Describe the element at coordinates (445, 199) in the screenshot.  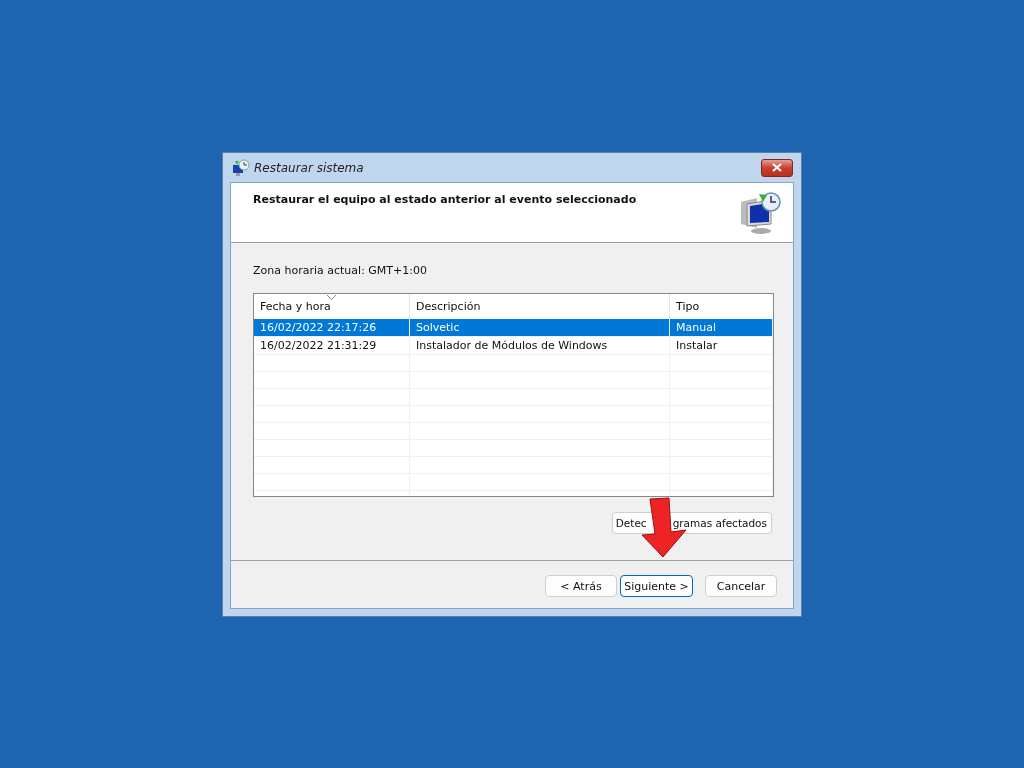
I see `dialog-heading: Restaurar el equipo al estado anterior al evento seleccionado` at that location.